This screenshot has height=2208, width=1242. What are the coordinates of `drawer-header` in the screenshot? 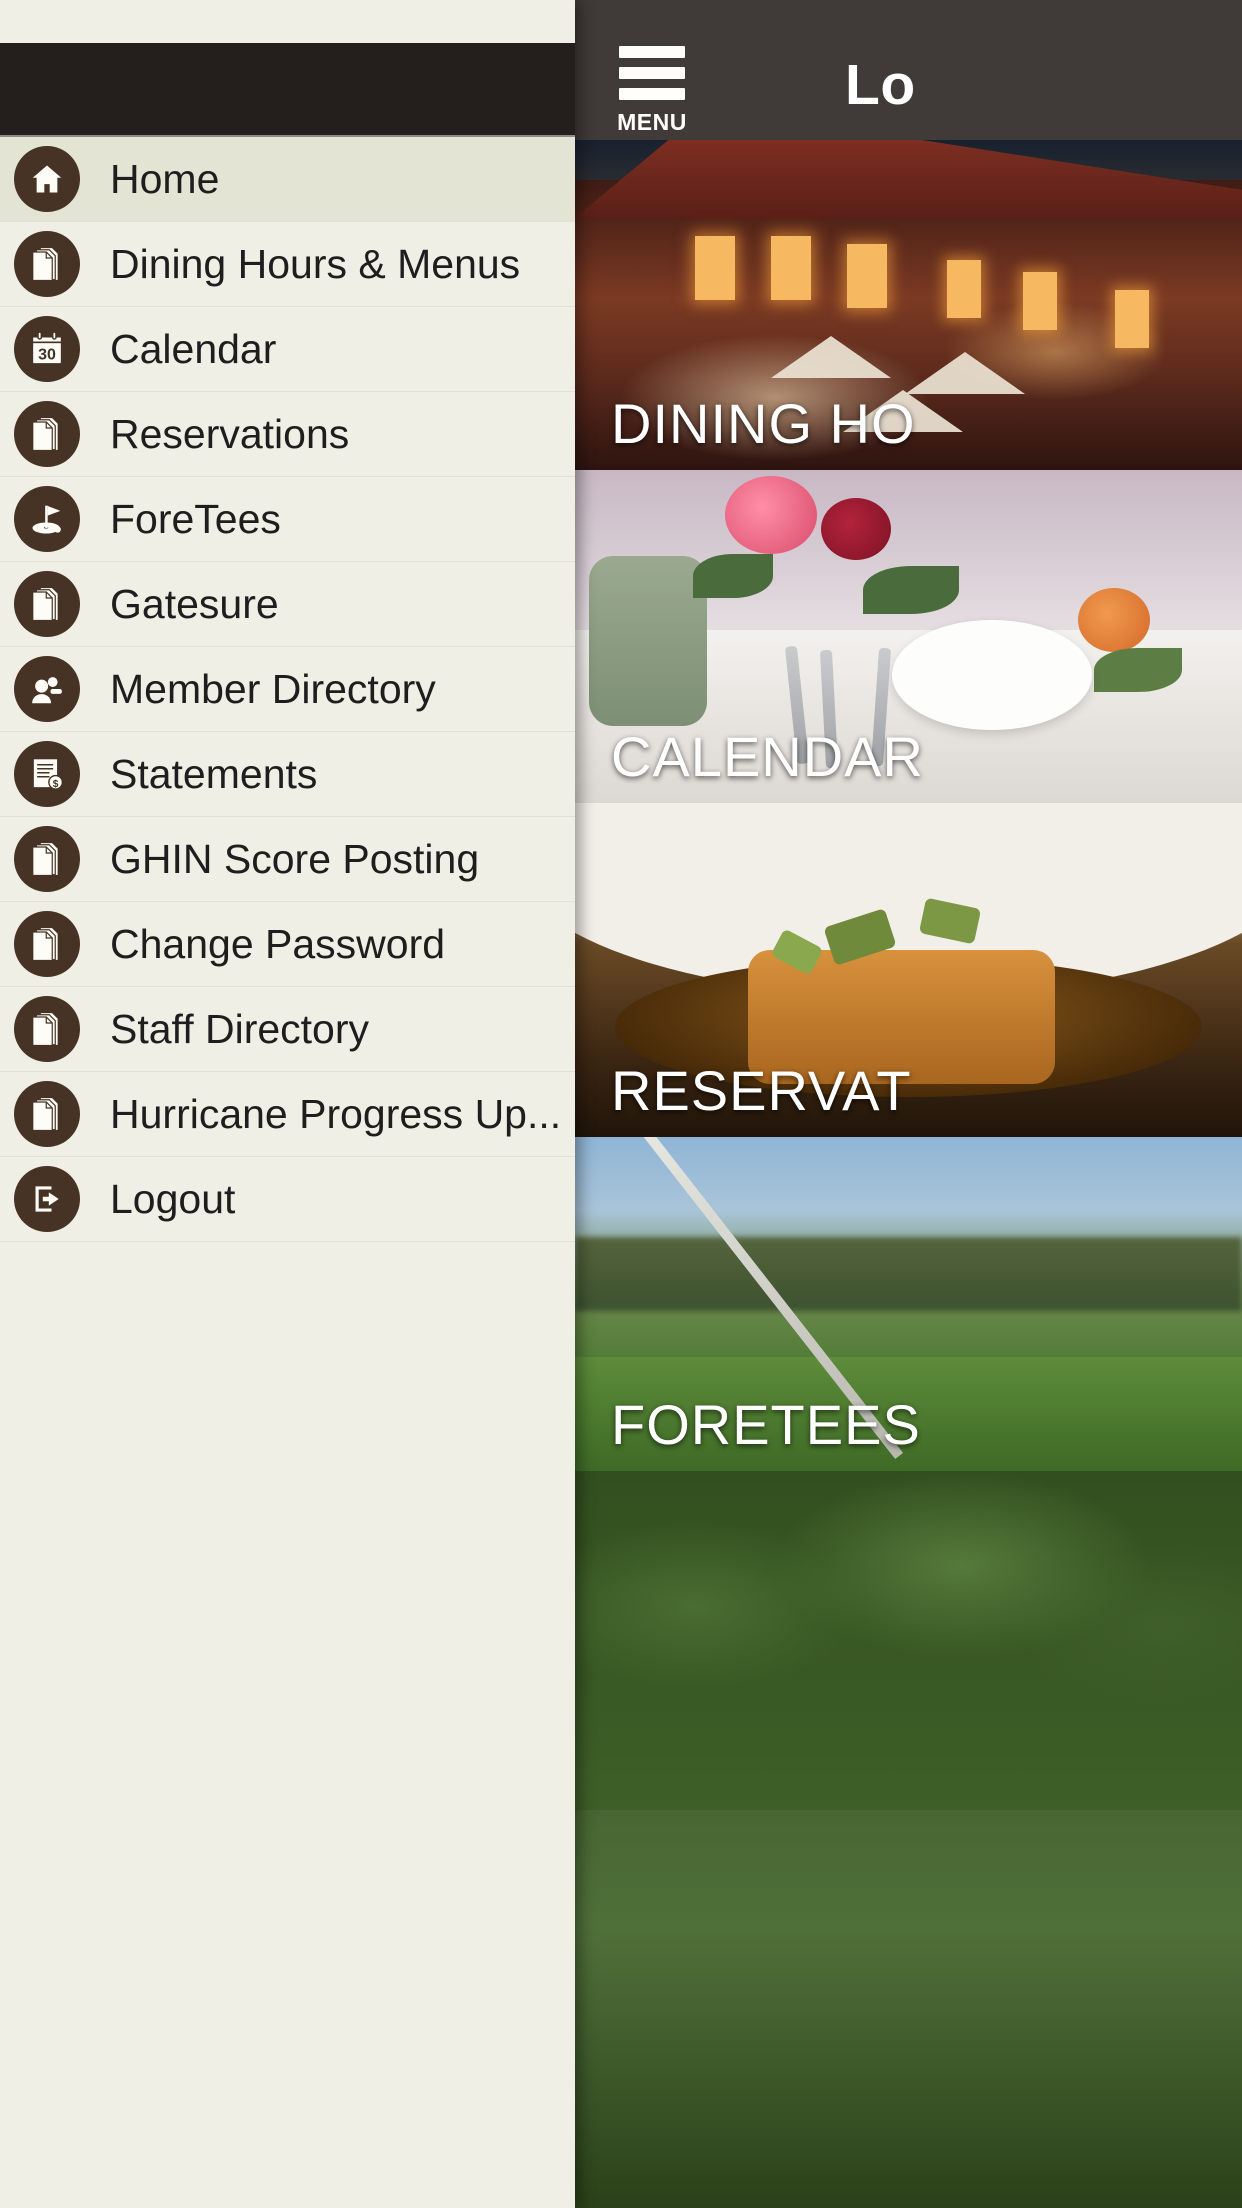 It's located at (287, 90).